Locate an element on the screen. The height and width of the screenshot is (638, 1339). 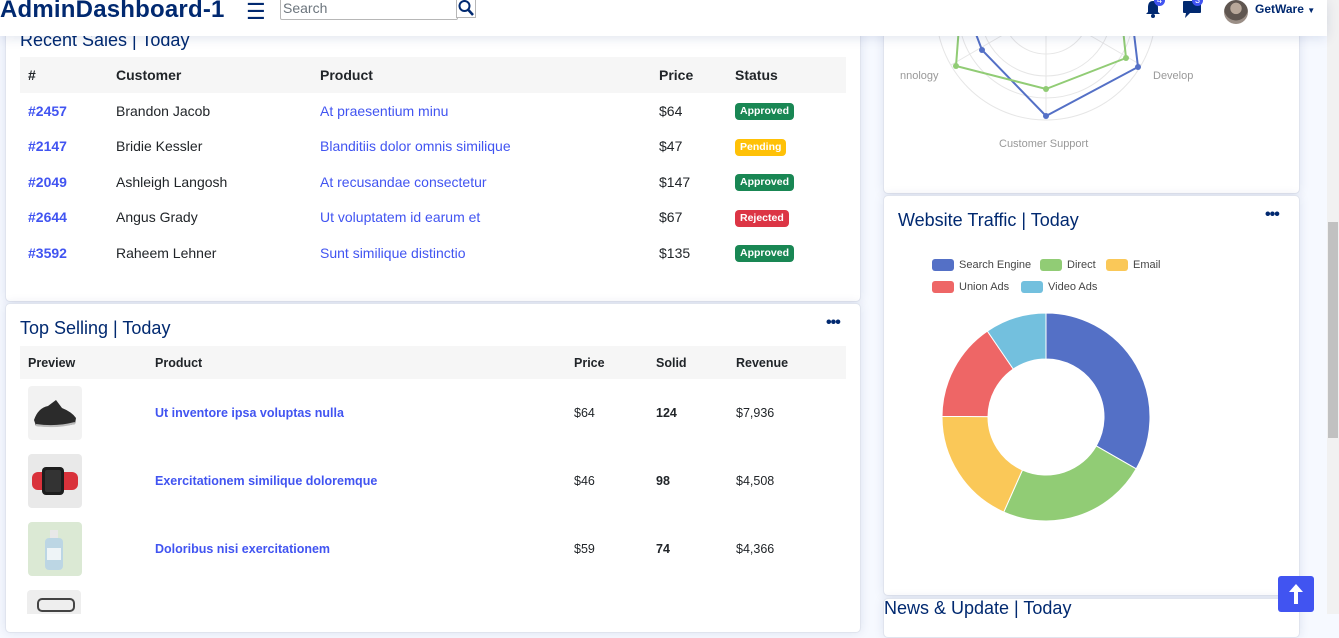
revenue: $4,508 is located at coordinates (755, 481).